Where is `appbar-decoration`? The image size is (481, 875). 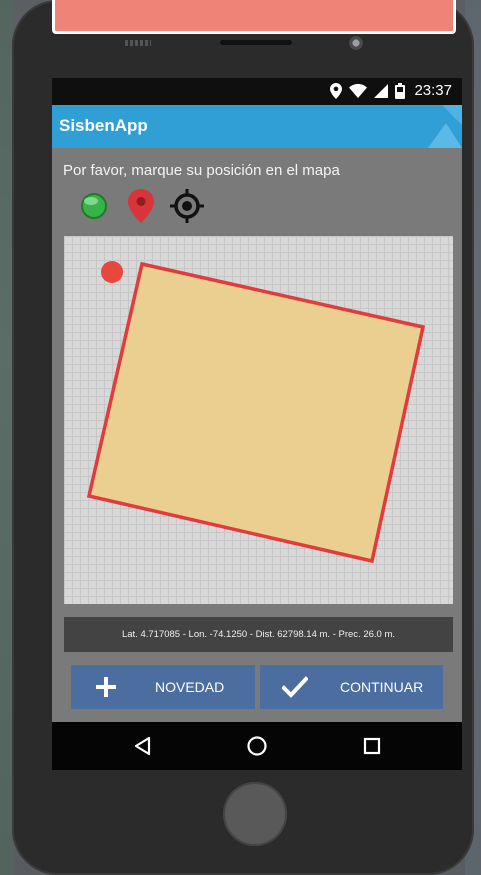
appbar-decoration is located at coordinates (445, 126).